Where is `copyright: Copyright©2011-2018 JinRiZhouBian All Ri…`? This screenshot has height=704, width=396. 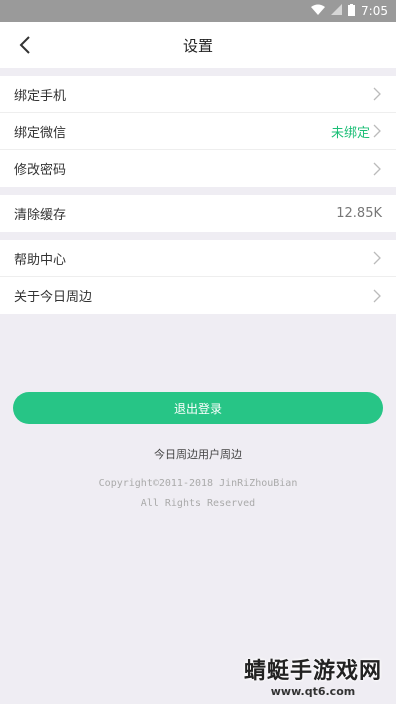
copyright: Copyright©2011-2018 JinRiZhouBian All Ri… is located at coordinates (198, 494).